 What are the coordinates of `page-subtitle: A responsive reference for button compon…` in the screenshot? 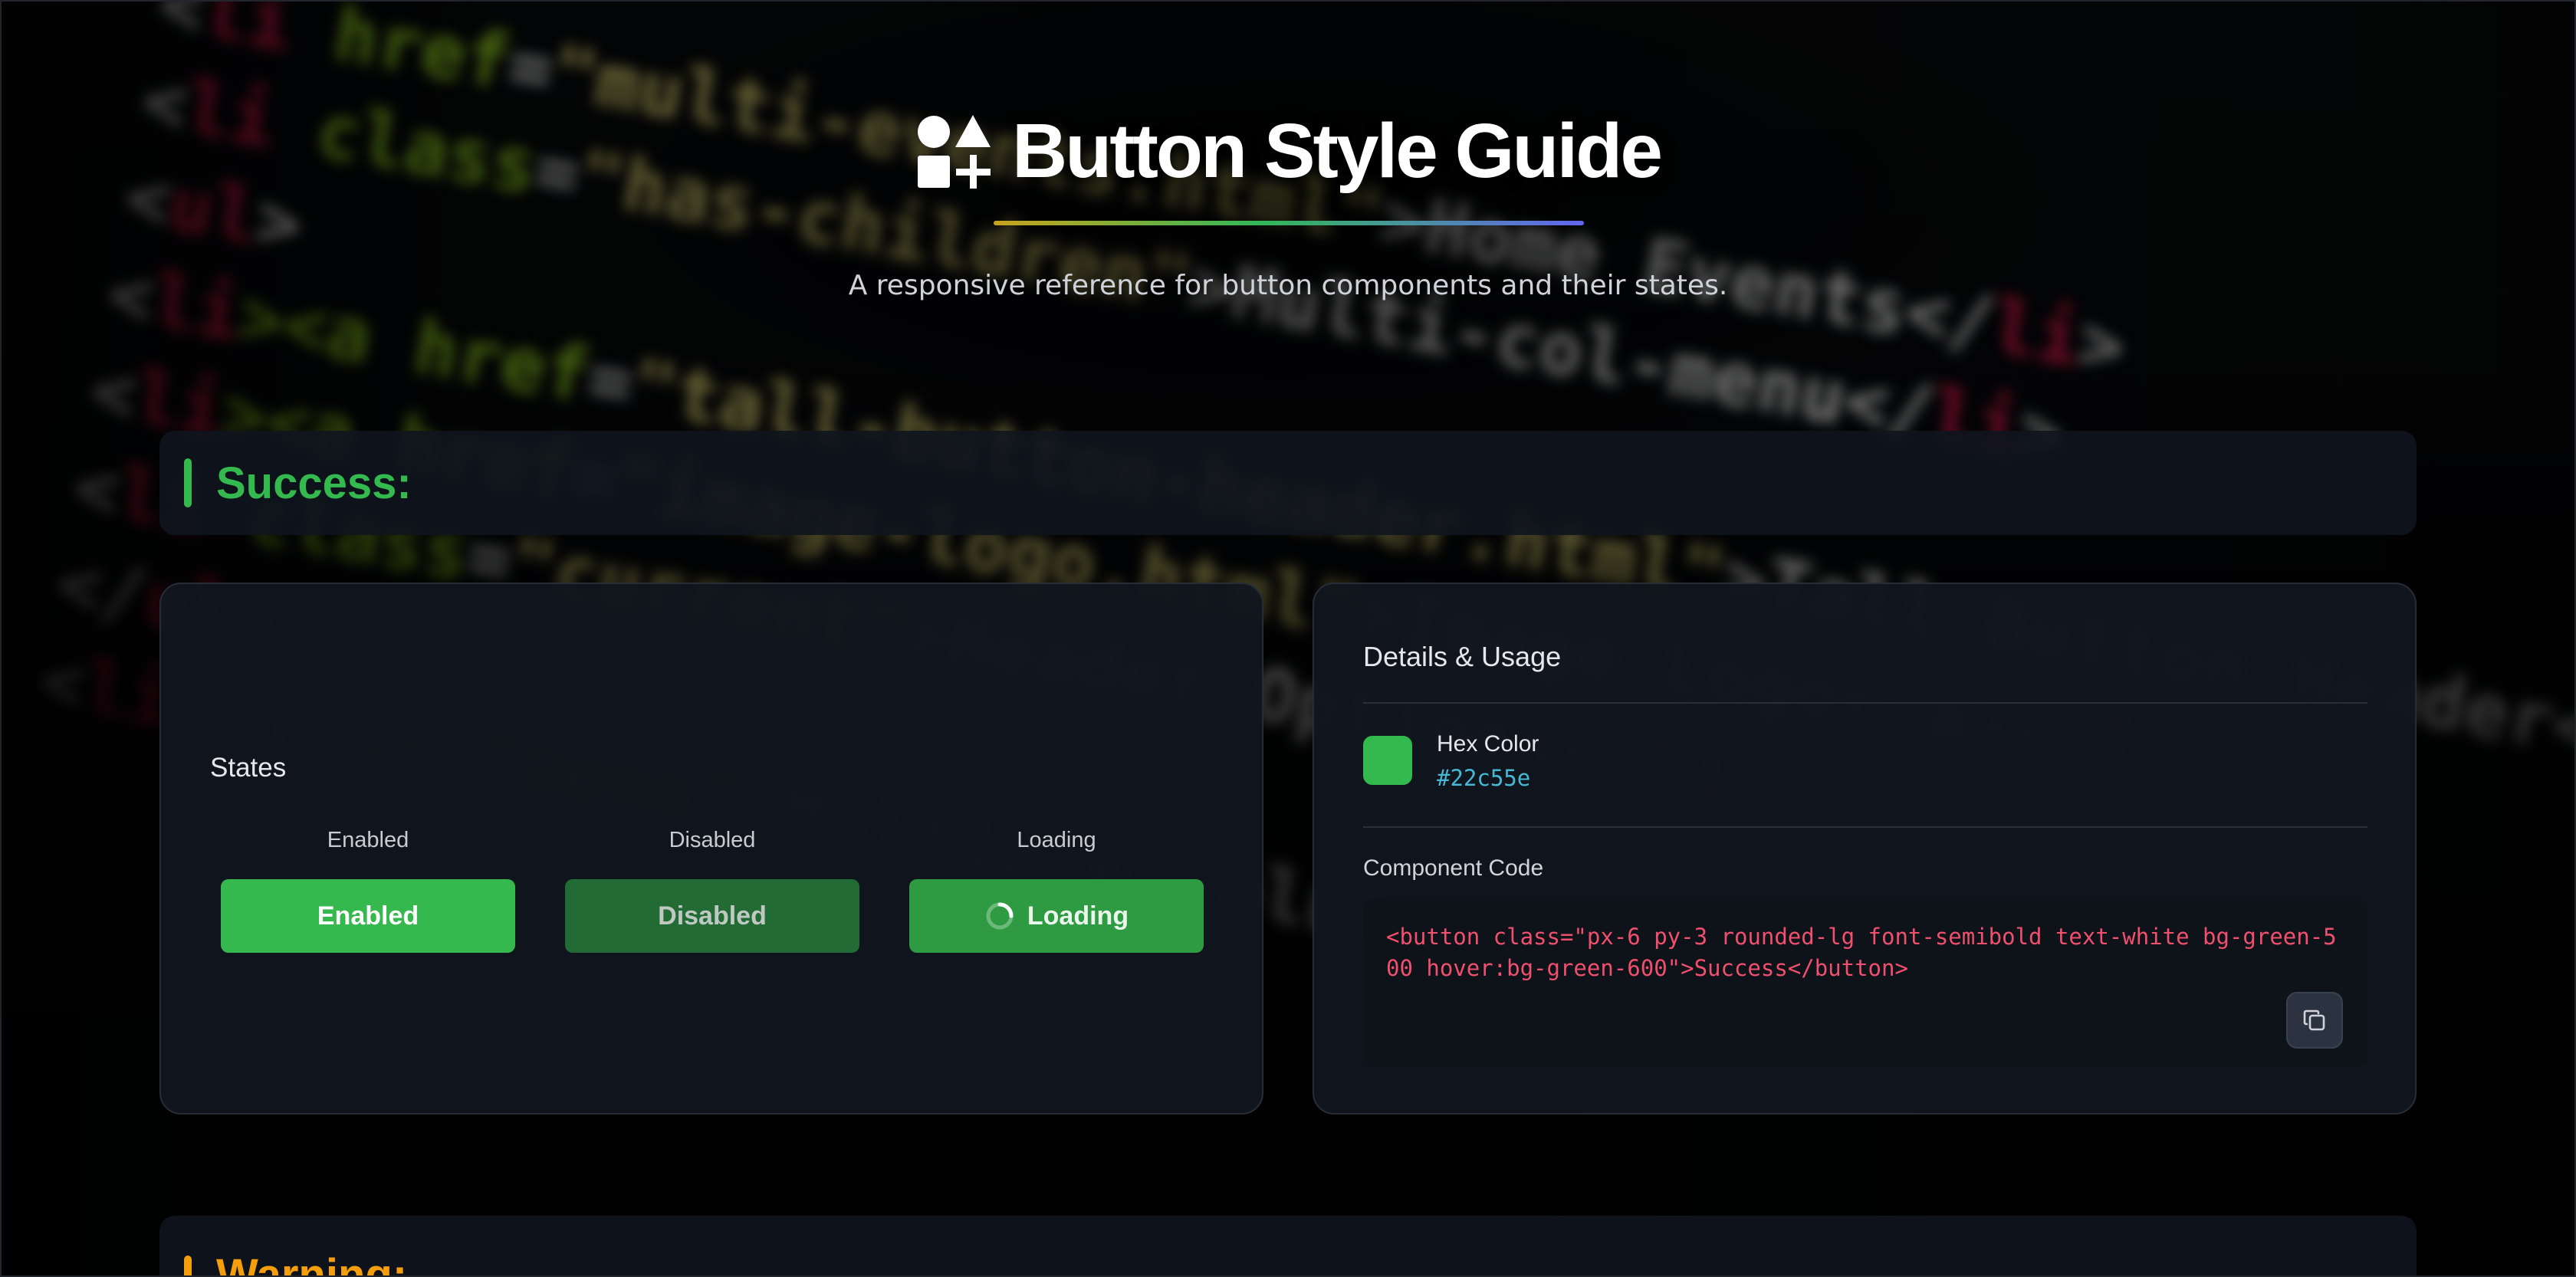 It's located at (1288, 285).